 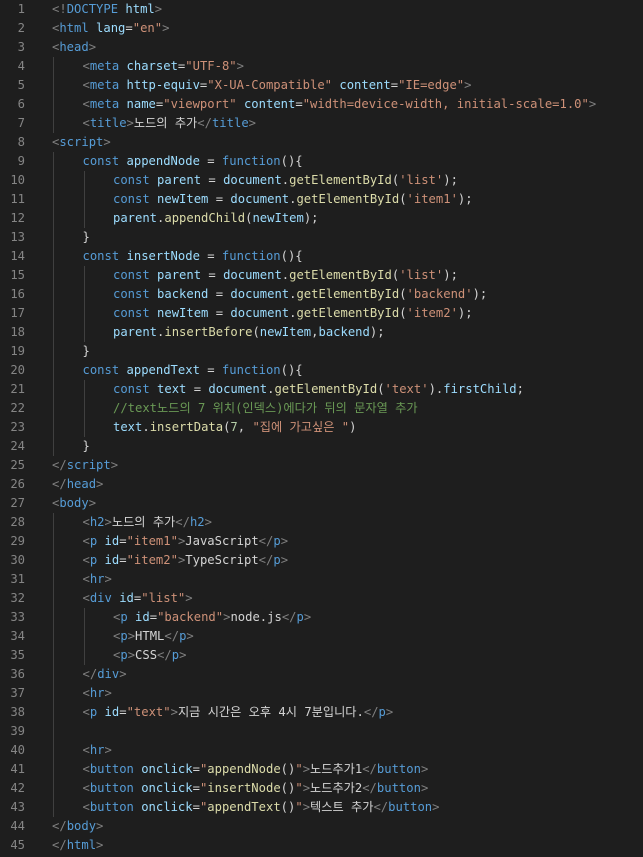 I want to click on code-line: </head>, so click(x=77, y=484).